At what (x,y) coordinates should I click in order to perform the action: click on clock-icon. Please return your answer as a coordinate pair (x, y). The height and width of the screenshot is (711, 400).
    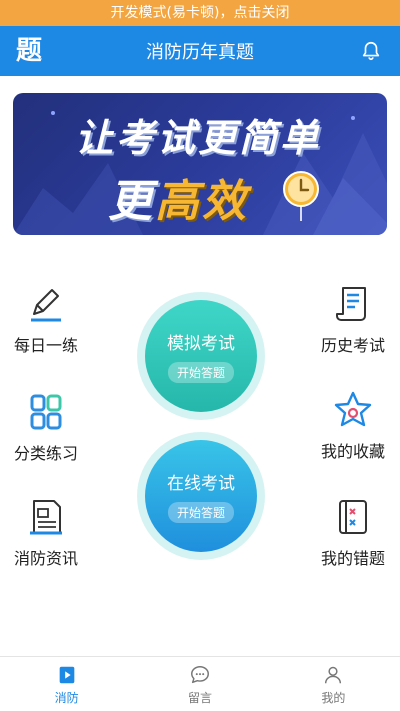
    Looking at the image, I should click on (301, 196).